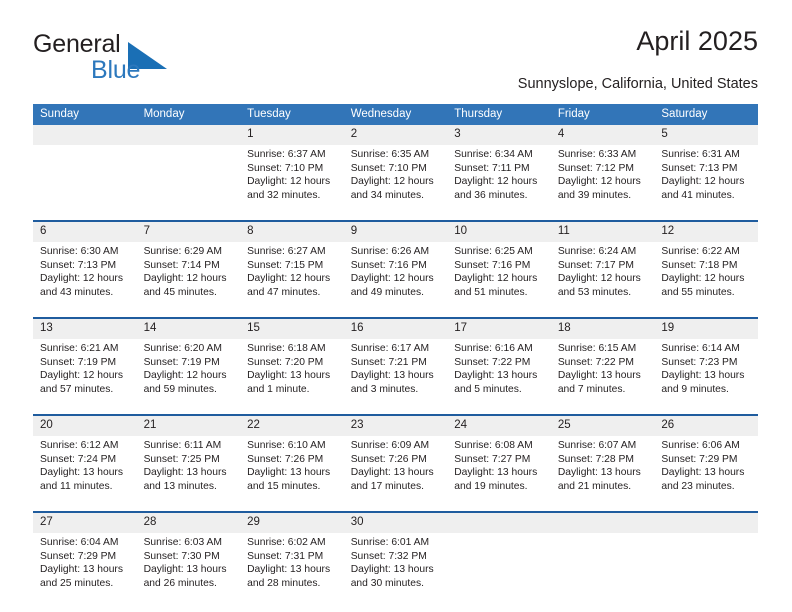  What do you see at coordinates (77, 389) in the screenshot?
I see `daylight-text-line2: and 57 minutes.` at bounding box center [77, 389].